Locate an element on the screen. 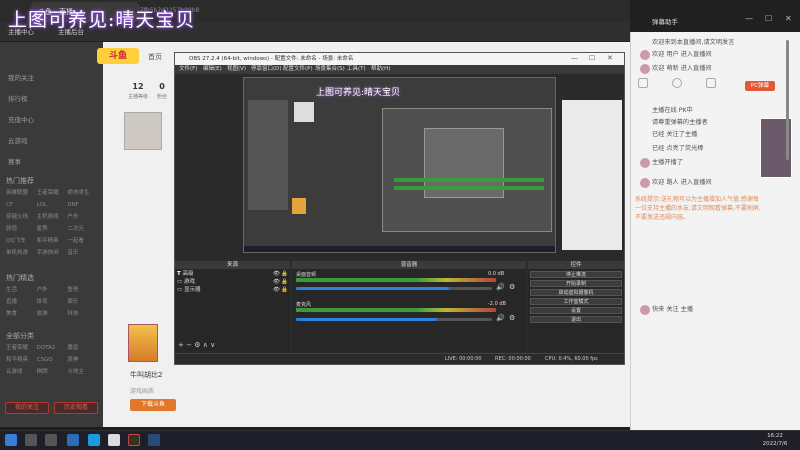  category-link: 棋牌 is located at coordinates (42, 372).